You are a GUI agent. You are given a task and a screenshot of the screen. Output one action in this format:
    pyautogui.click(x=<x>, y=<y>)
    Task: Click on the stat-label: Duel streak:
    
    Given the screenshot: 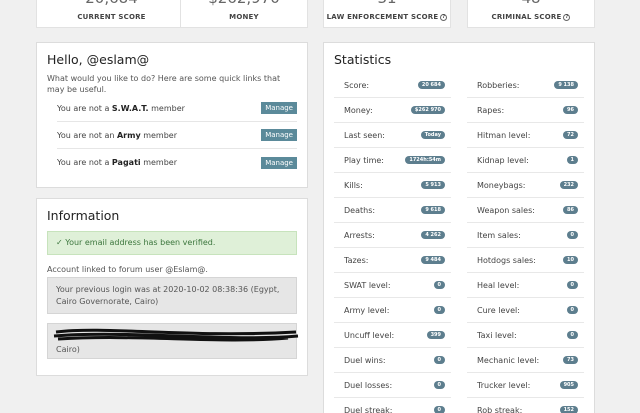 What is the action you would take?
    pyautogui.click(x=368, y=409)
    